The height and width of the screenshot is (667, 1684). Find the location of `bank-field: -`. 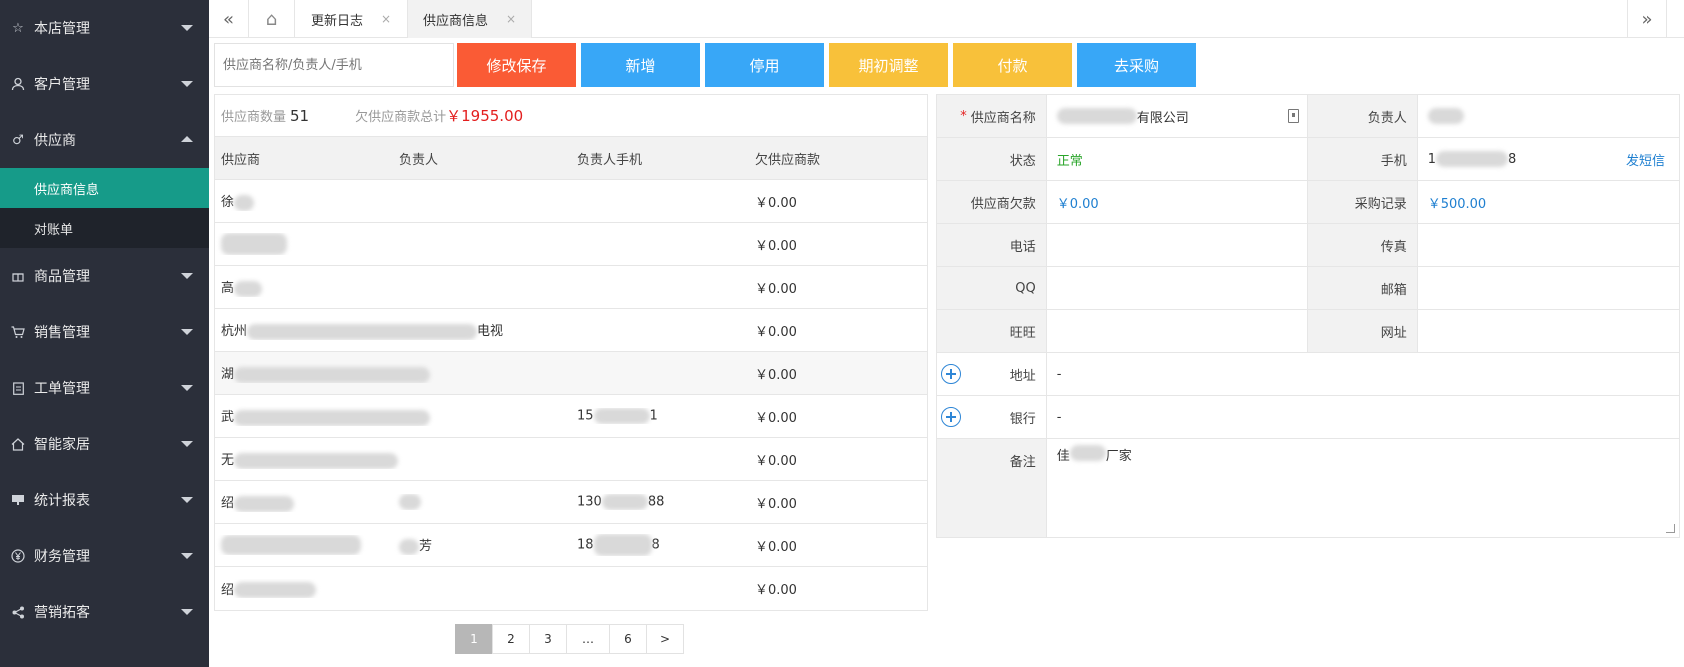

bank-field: - is located at coordinates (1363, 417).